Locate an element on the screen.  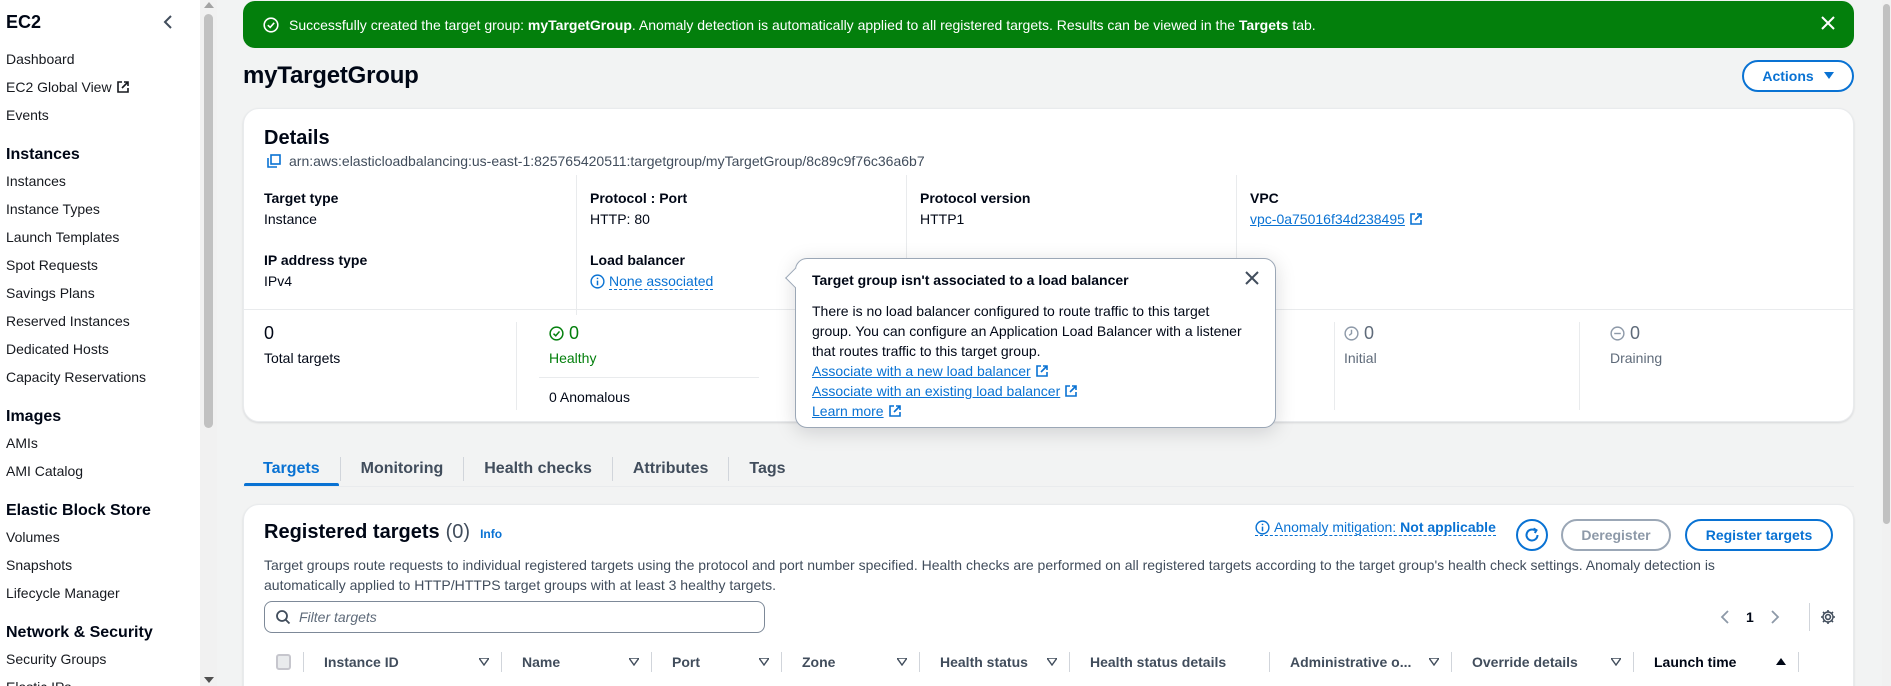
sidebar-item-spot-requests: Spot Requests is located at coordinates (100, 265).